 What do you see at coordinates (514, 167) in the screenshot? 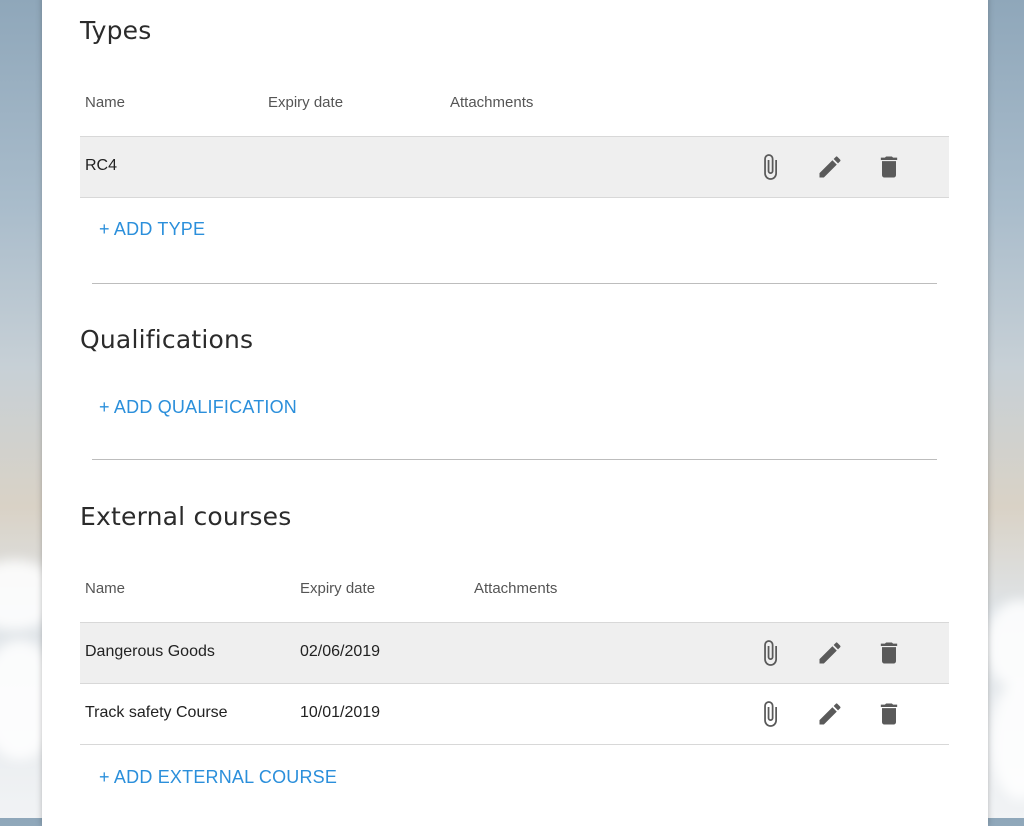
I see `table-row: RC4` at bounding box center [514, 167].